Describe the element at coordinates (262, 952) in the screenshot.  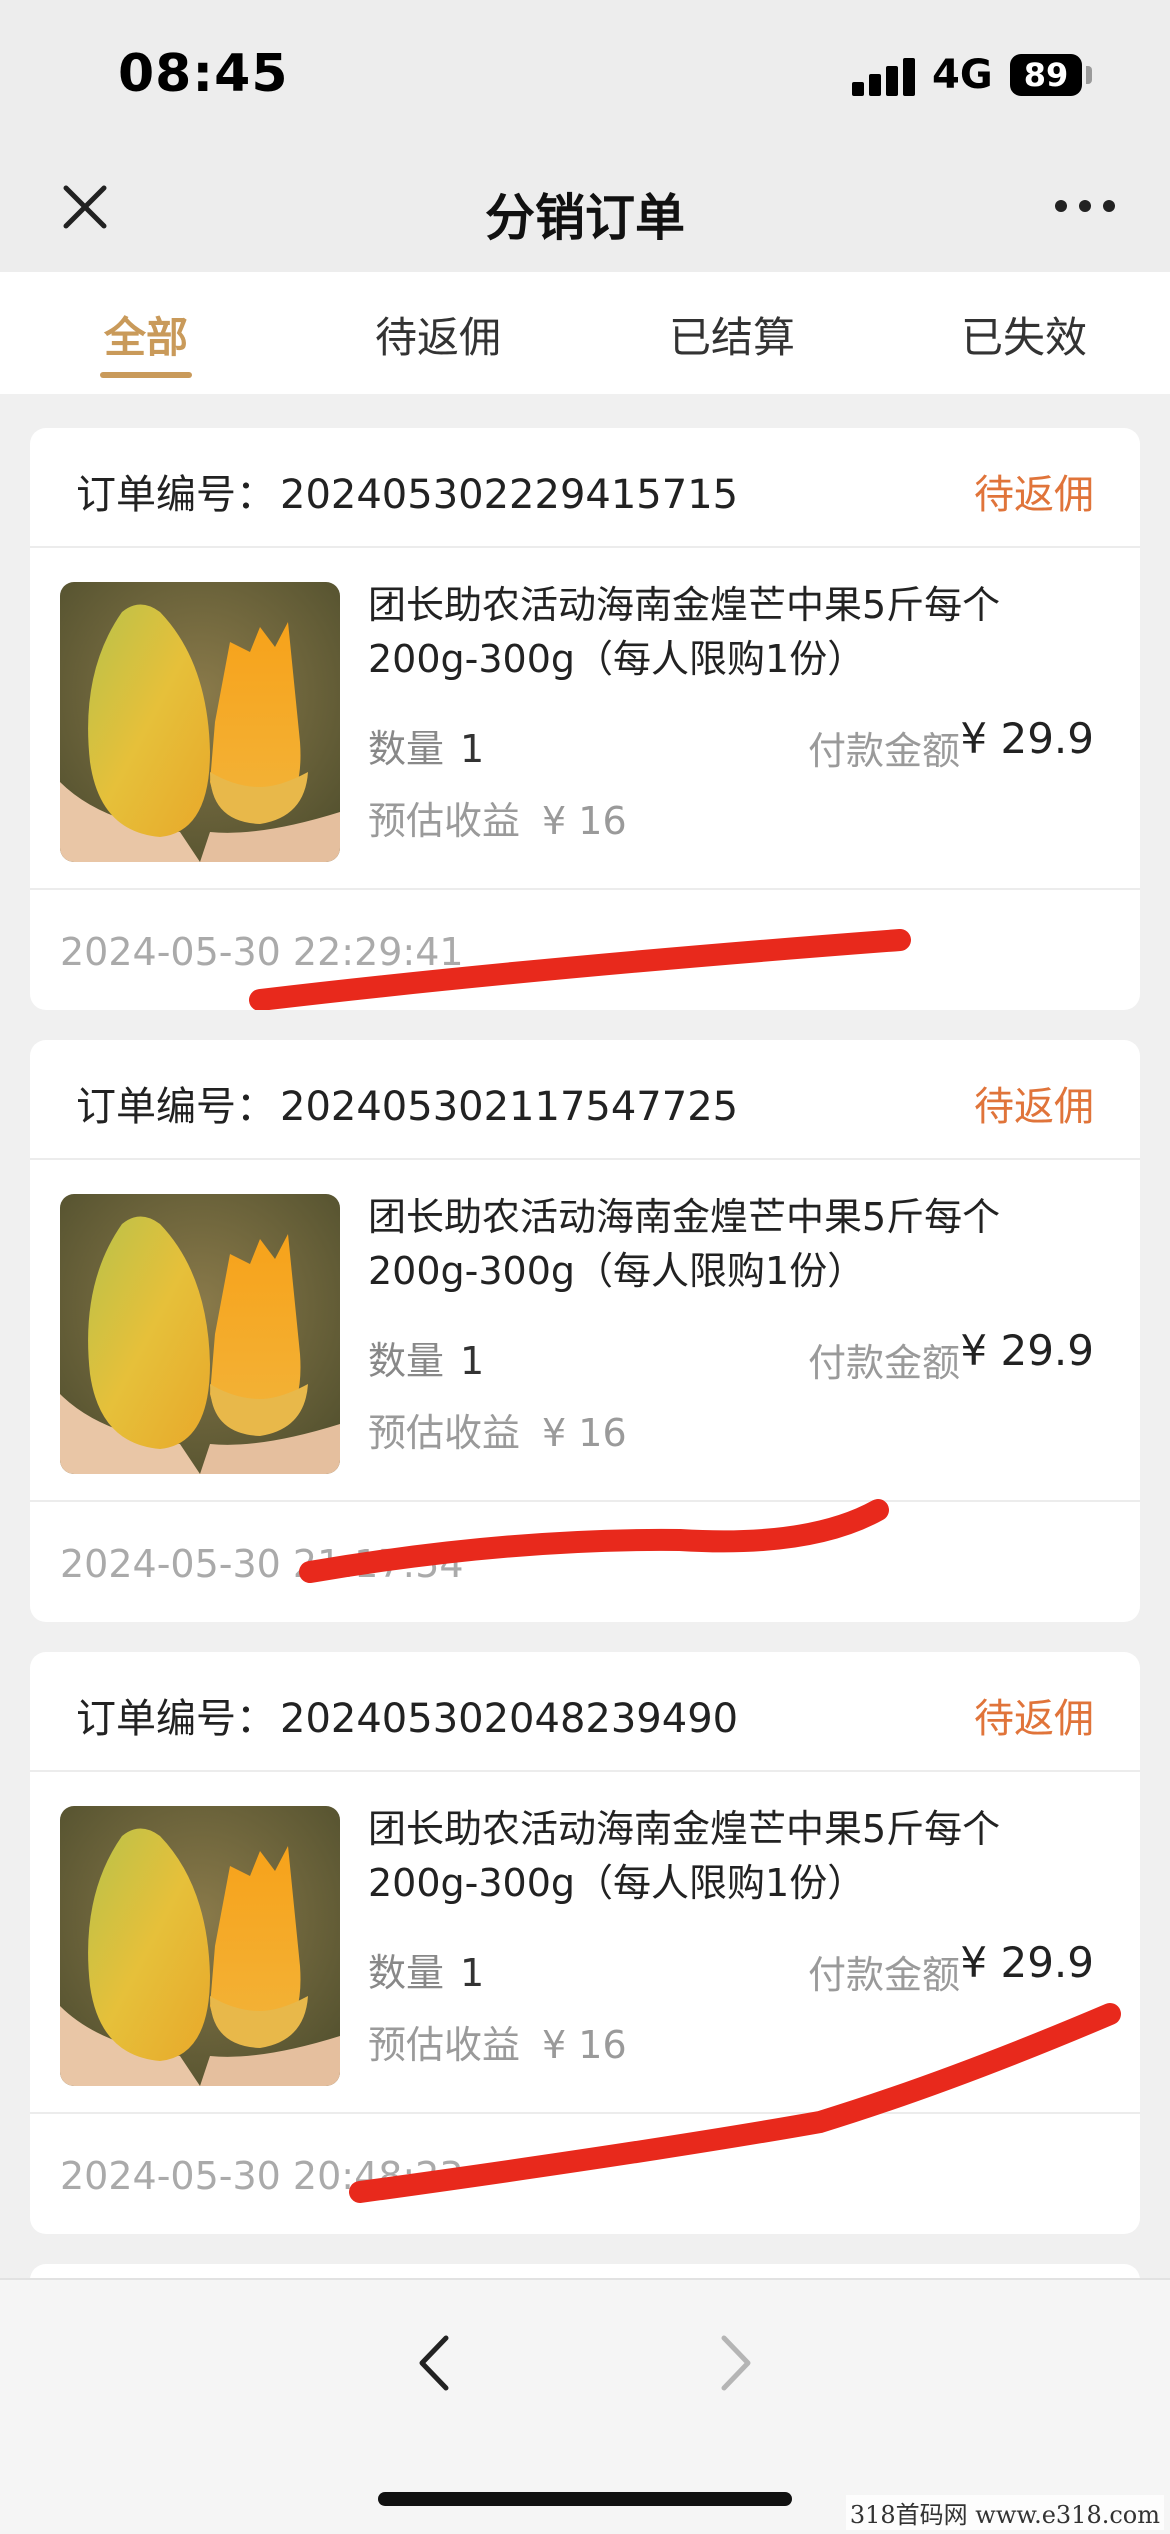
I see `order-time: 2024-05-30 22:29:41` at that location.